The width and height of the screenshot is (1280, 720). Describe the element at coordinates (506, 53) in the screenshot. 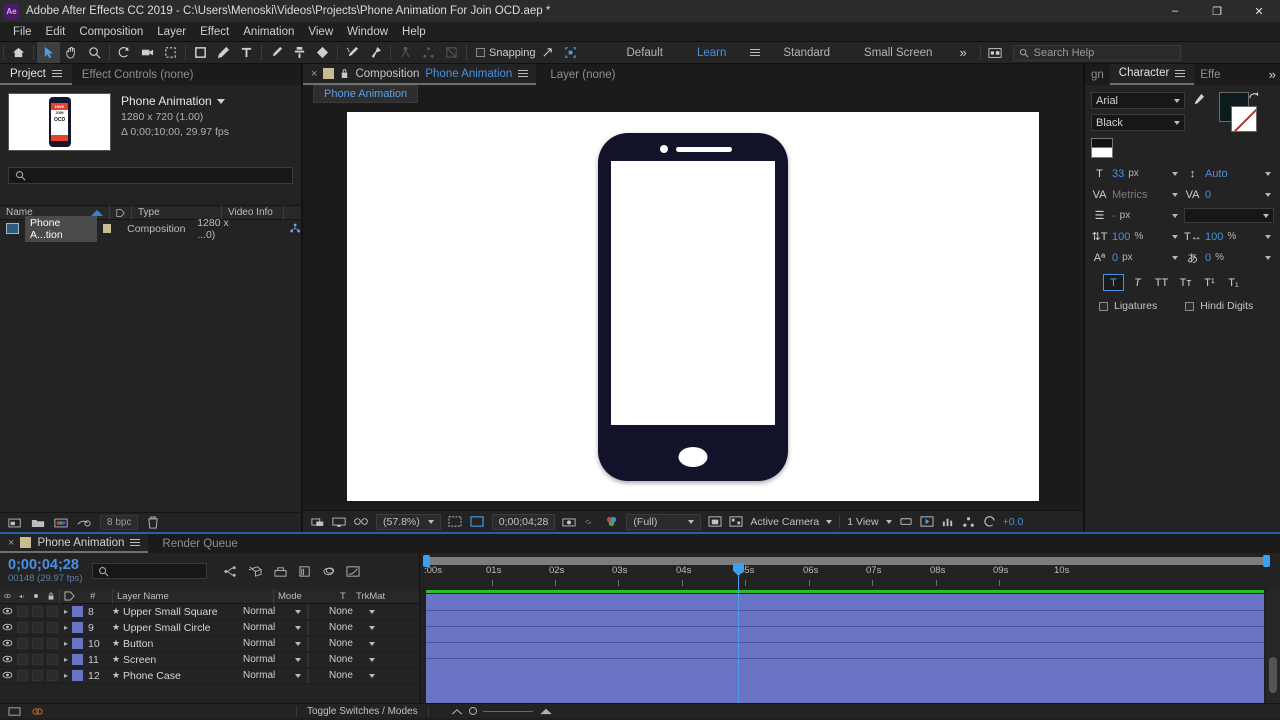

I see `snapping-toggle: Snapping` at that location.